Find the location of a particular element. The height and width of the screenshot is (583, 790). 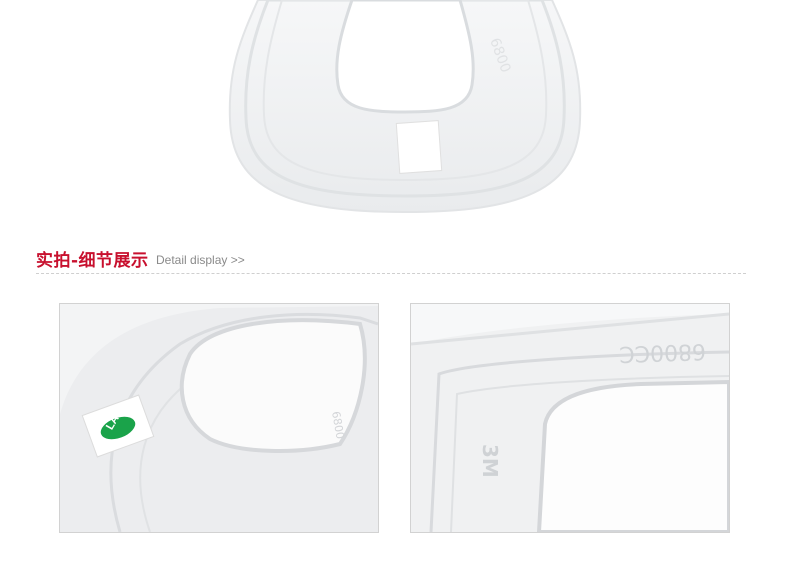

engraving-top: 6800CC is located at coordinates (663, 352).